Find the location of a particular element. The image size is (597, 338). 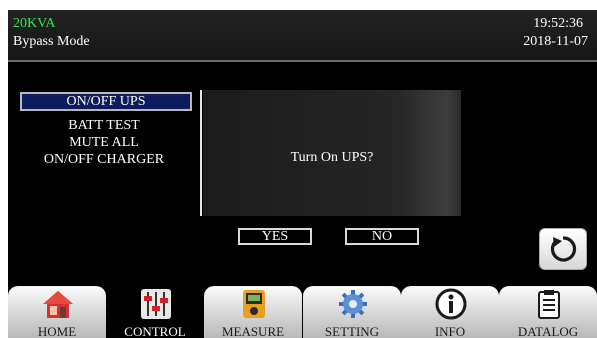

info-icon is located at coordinates (451, 304).